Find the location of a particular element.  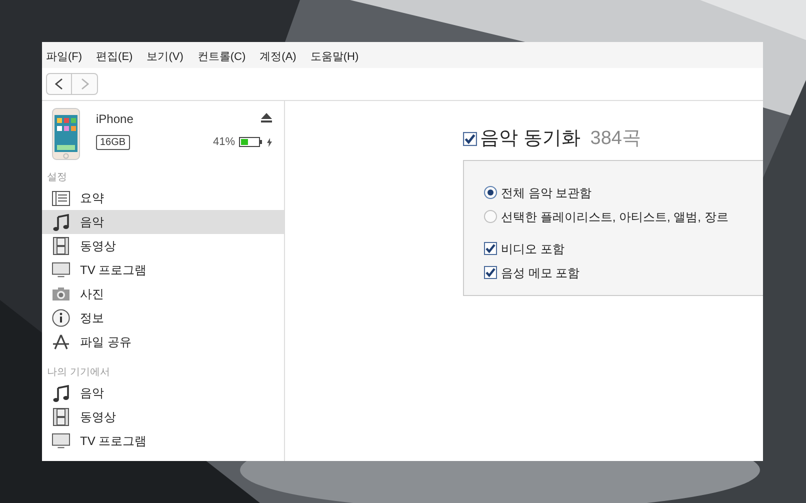

option-label: 선택한 플레이리스트, 아티스트, 앨범, 장르 is located at coordinates (614, 217).